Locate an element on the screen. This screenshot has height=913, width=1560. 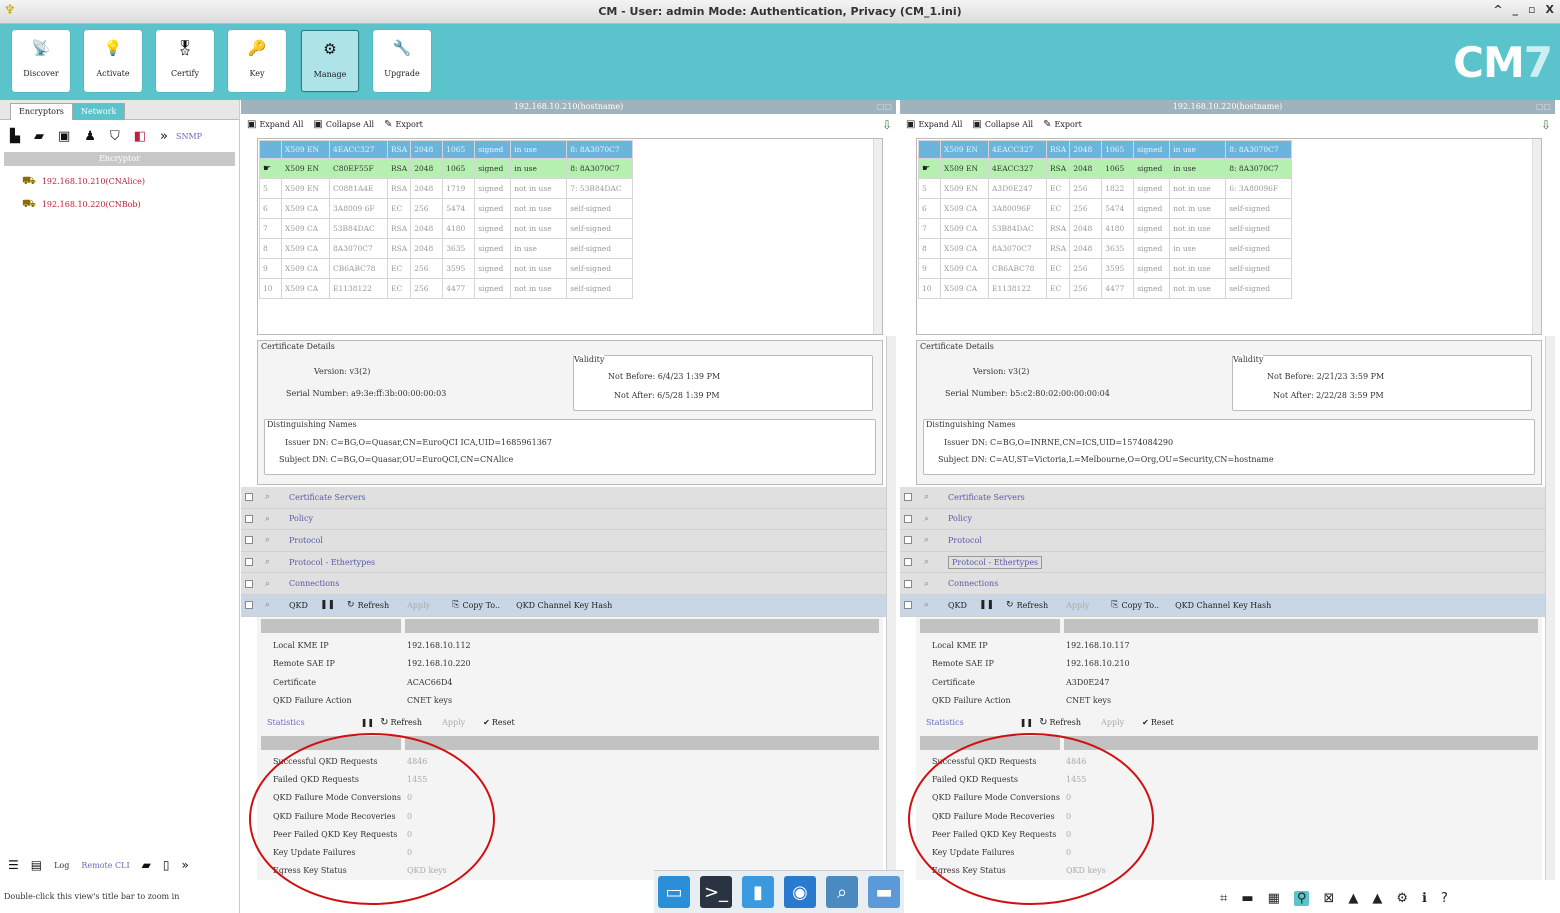
tab-encryptors: Encryptors is located at coordinates (41, 111).